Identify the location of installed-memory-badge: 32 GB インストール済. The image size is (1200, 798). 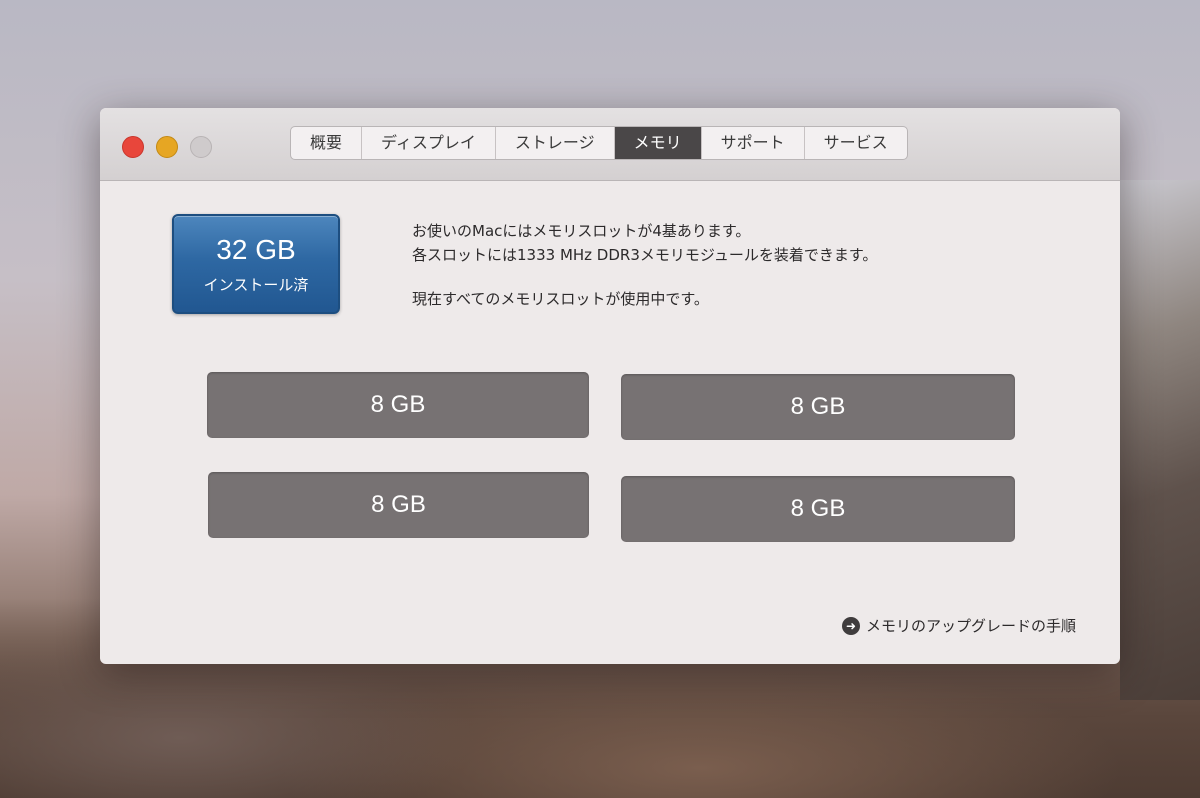
(256, 264).